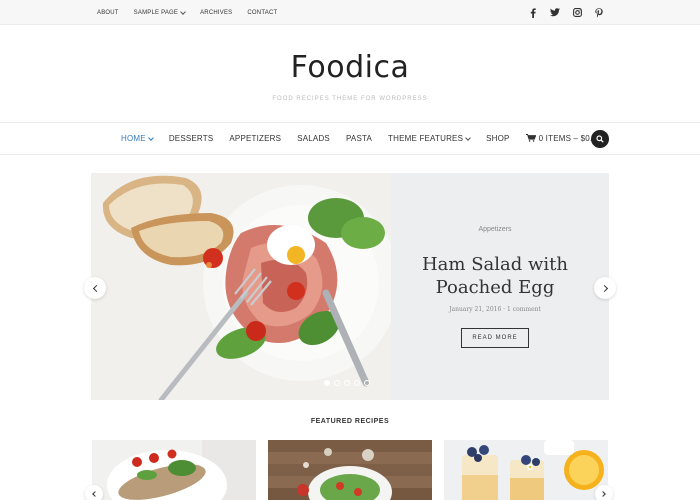 The width and height of the screenshot is (700, 500). I want to click on nav-item-shop: SHOP, so click(497, 138).